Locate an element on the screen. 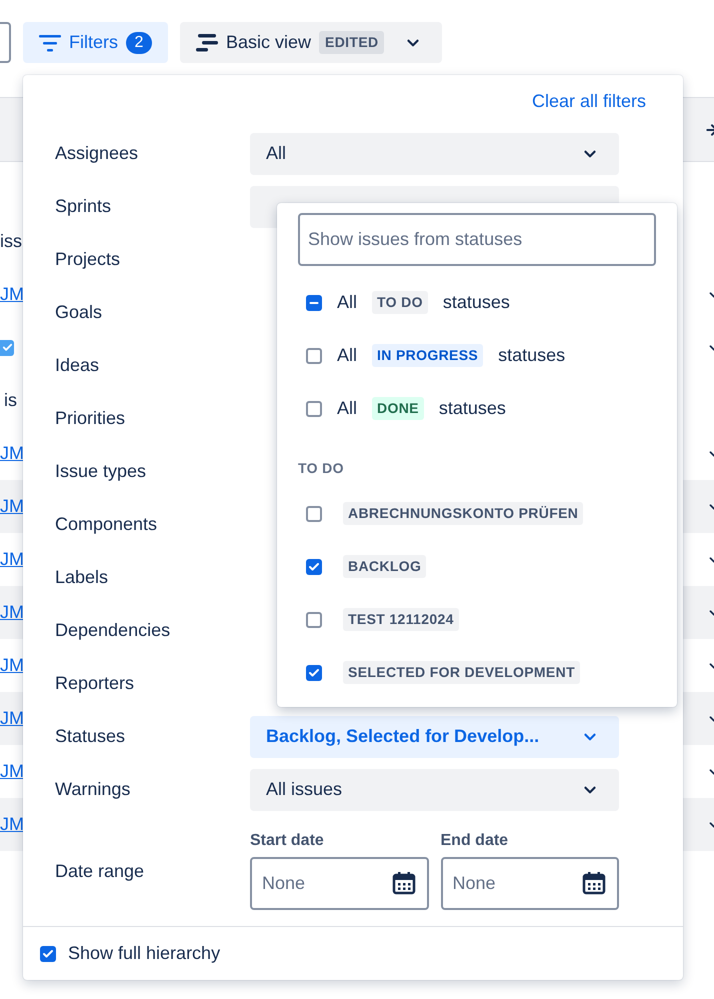 This screenshot has height=999, width=714. date-label: Start date is located at coordinates (287, 841).